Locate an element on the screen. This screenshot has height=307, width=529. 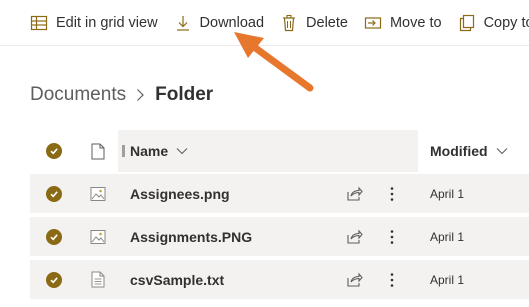
list-header: Name Modified is located at coordinates (279, 151).